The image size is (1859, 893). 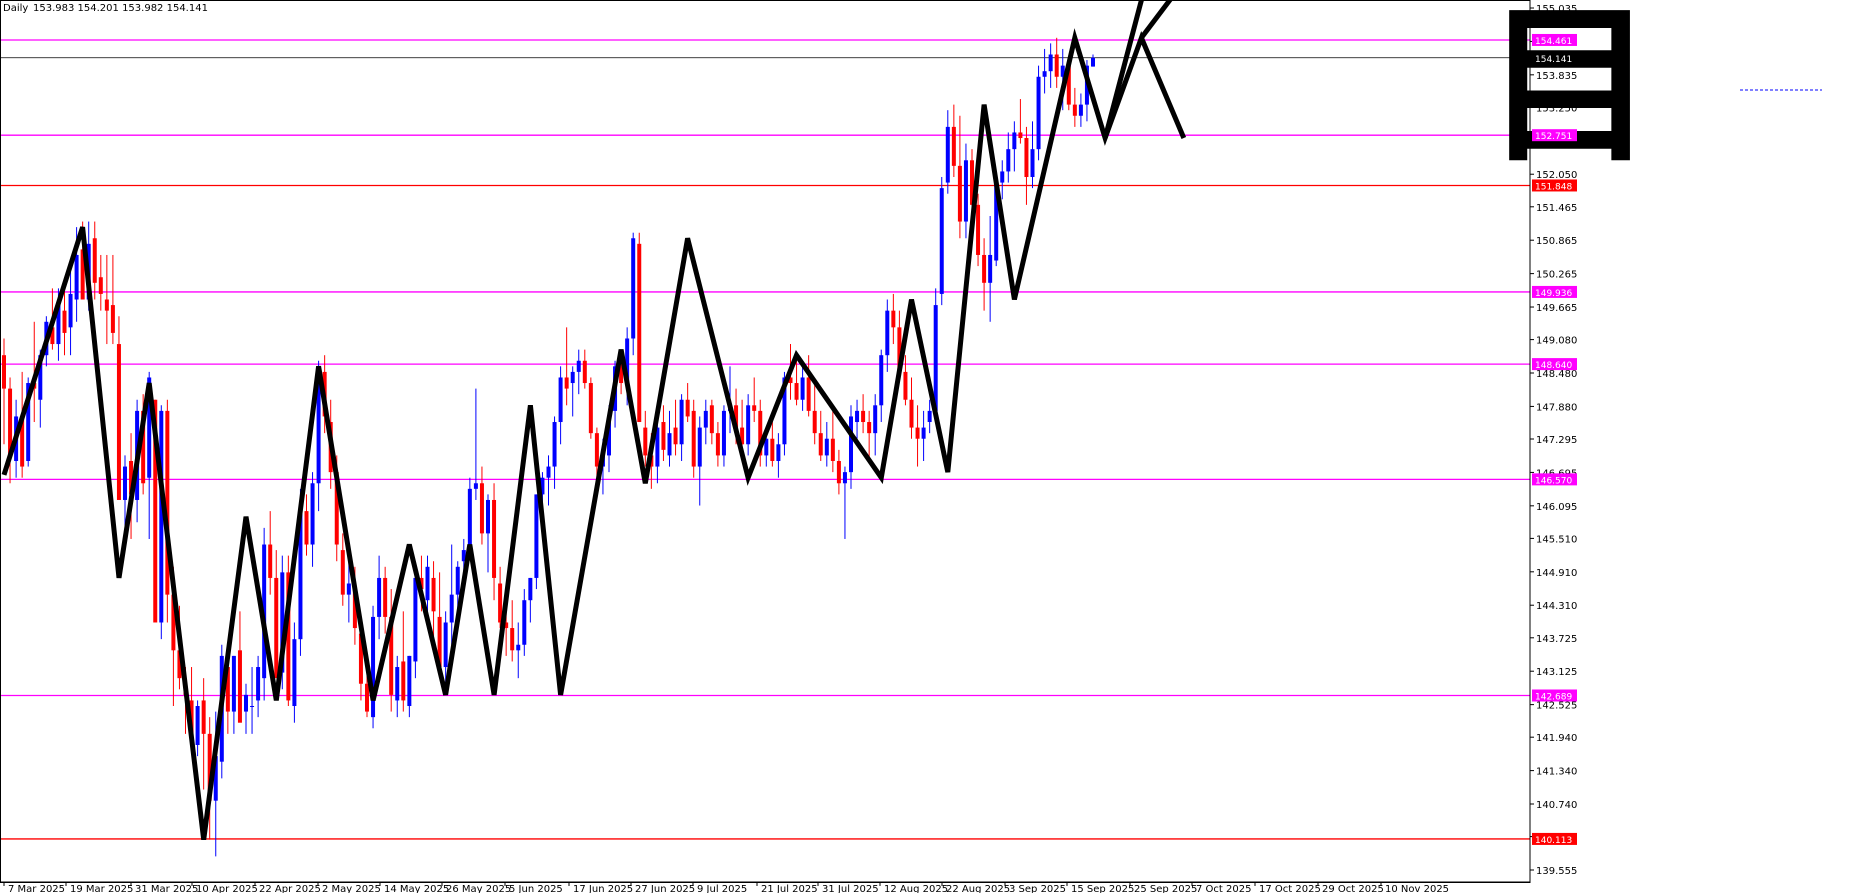 I want to click on price-tick-label-6: 151.465, so click(x=1556, y=208).